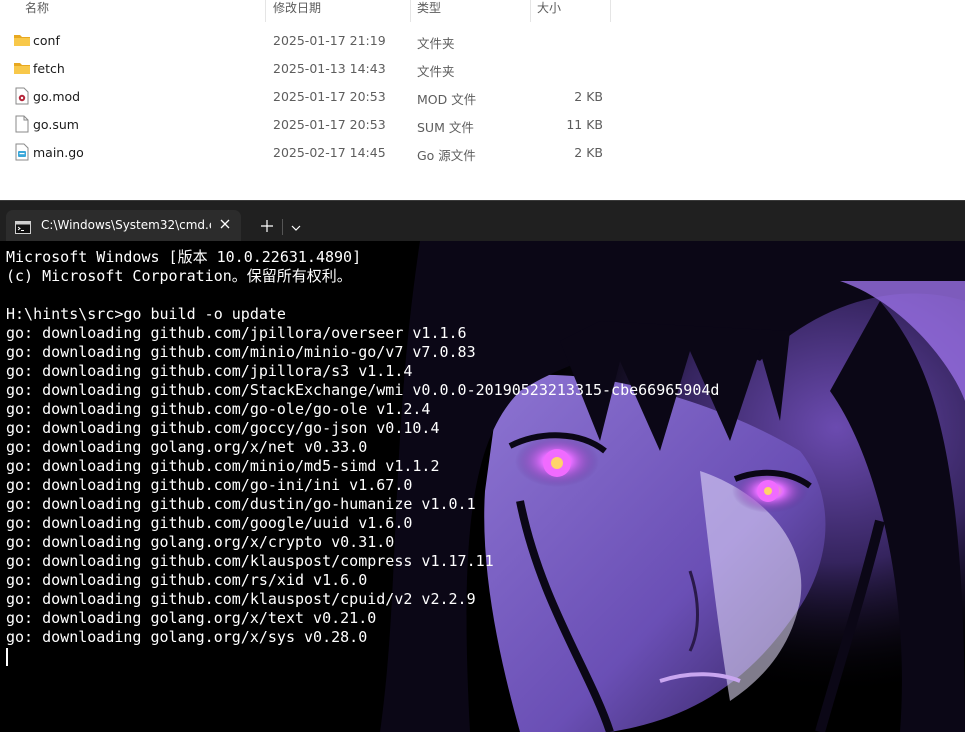 This screenshot has width=965, height=732. Describe the element at coordinates (22, 152) in the screenshot. I see `go-file-icon` at that location.